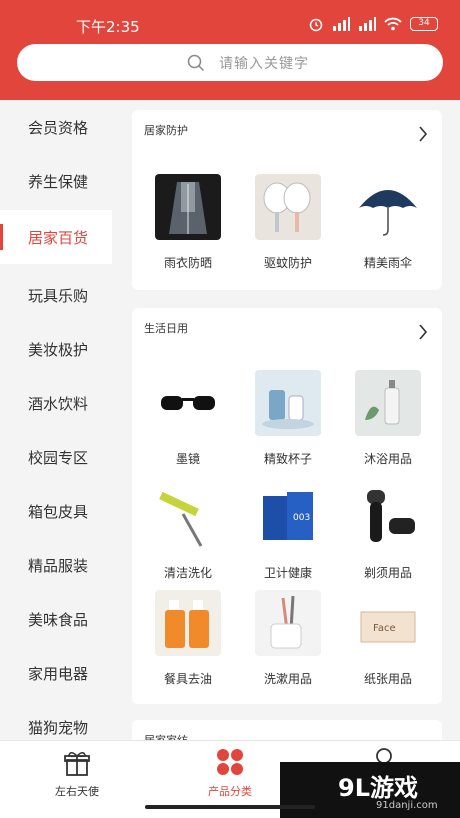 The image size is (460, 818). Describe the element at coordinates (384, 628) in the screenshot. I see `svg-text: Face` at that location.